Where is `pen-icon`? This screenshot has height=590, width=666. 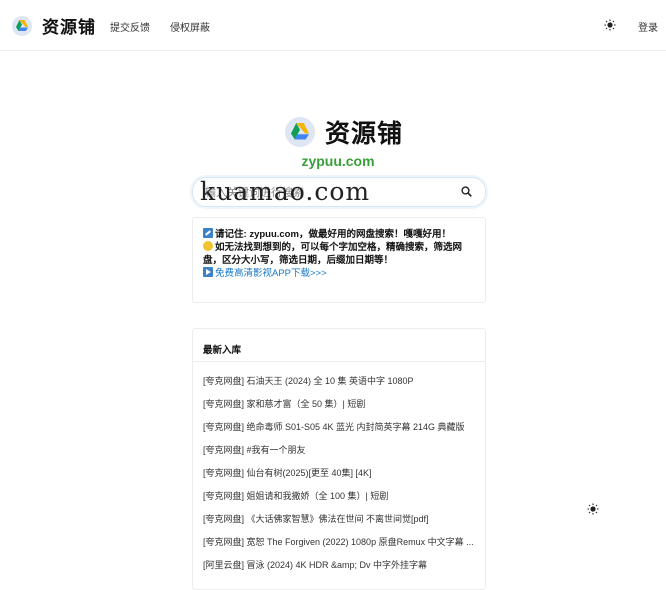
pen-icon is located at coordinates (208, 233).